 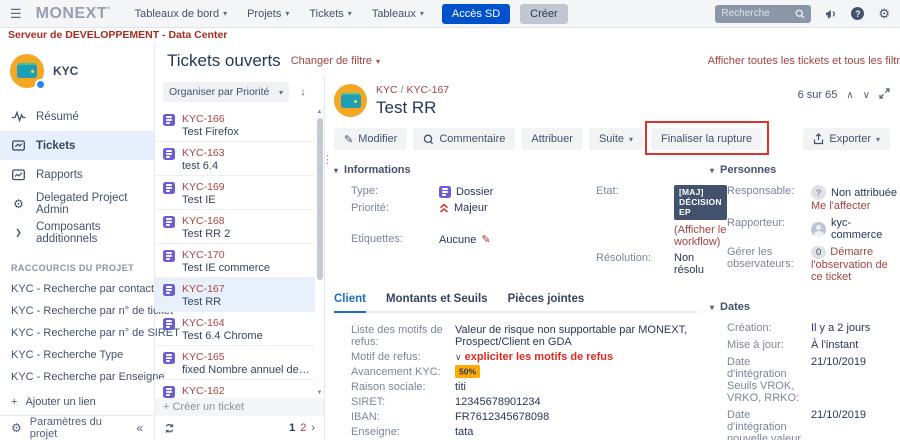 I want to click on assign-button: Attribuer, so click(x=552, y=139).